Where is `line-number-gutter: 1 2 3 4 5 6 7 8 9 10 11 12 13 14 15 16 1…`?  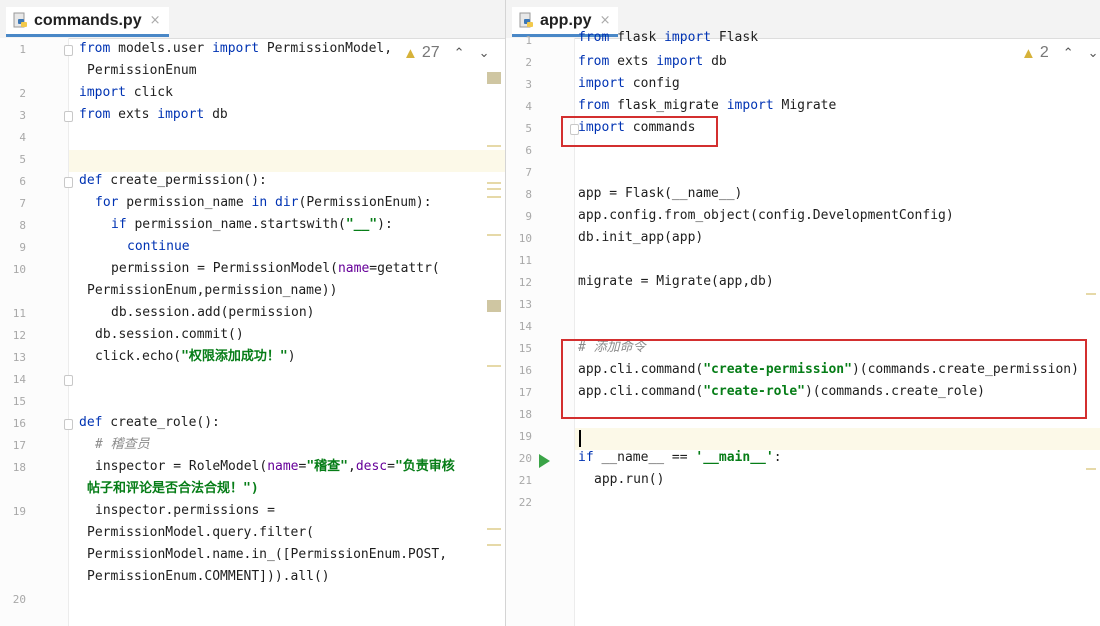
line-number-gutter: 1 2 3 4 5 6 7 8 9 10 11 12 13 14 15 16 1… is located at coordinates (36, 332).